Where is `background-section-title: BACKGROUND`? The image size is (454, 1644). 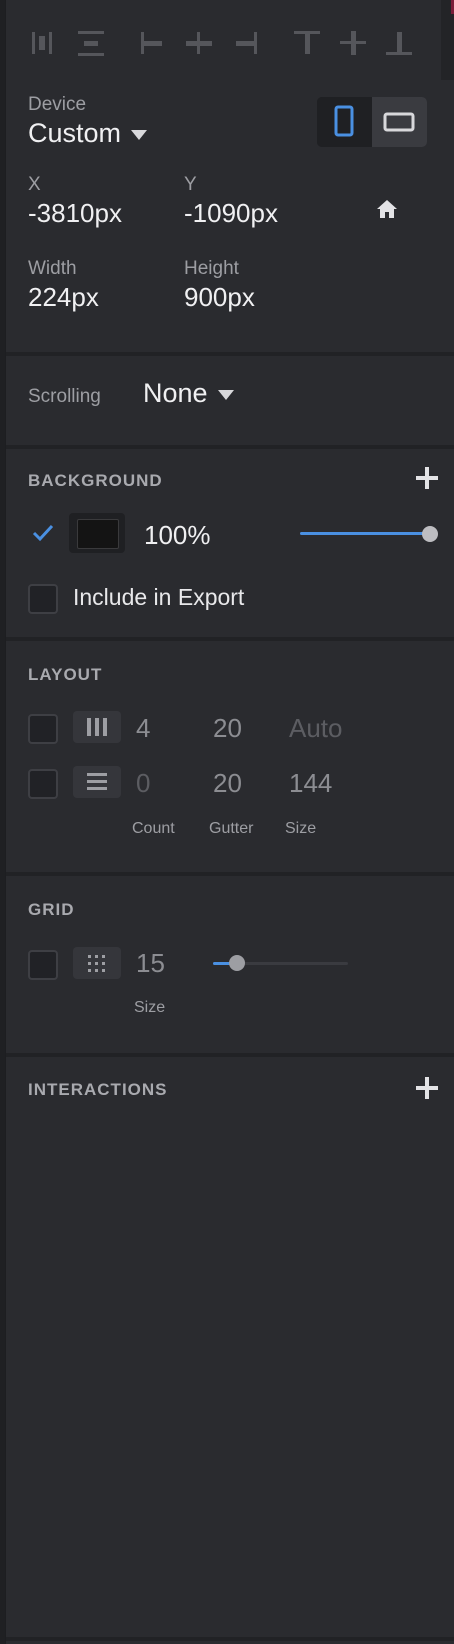
background-section-title: BACKGROUND is located at coordinates (95, 480).